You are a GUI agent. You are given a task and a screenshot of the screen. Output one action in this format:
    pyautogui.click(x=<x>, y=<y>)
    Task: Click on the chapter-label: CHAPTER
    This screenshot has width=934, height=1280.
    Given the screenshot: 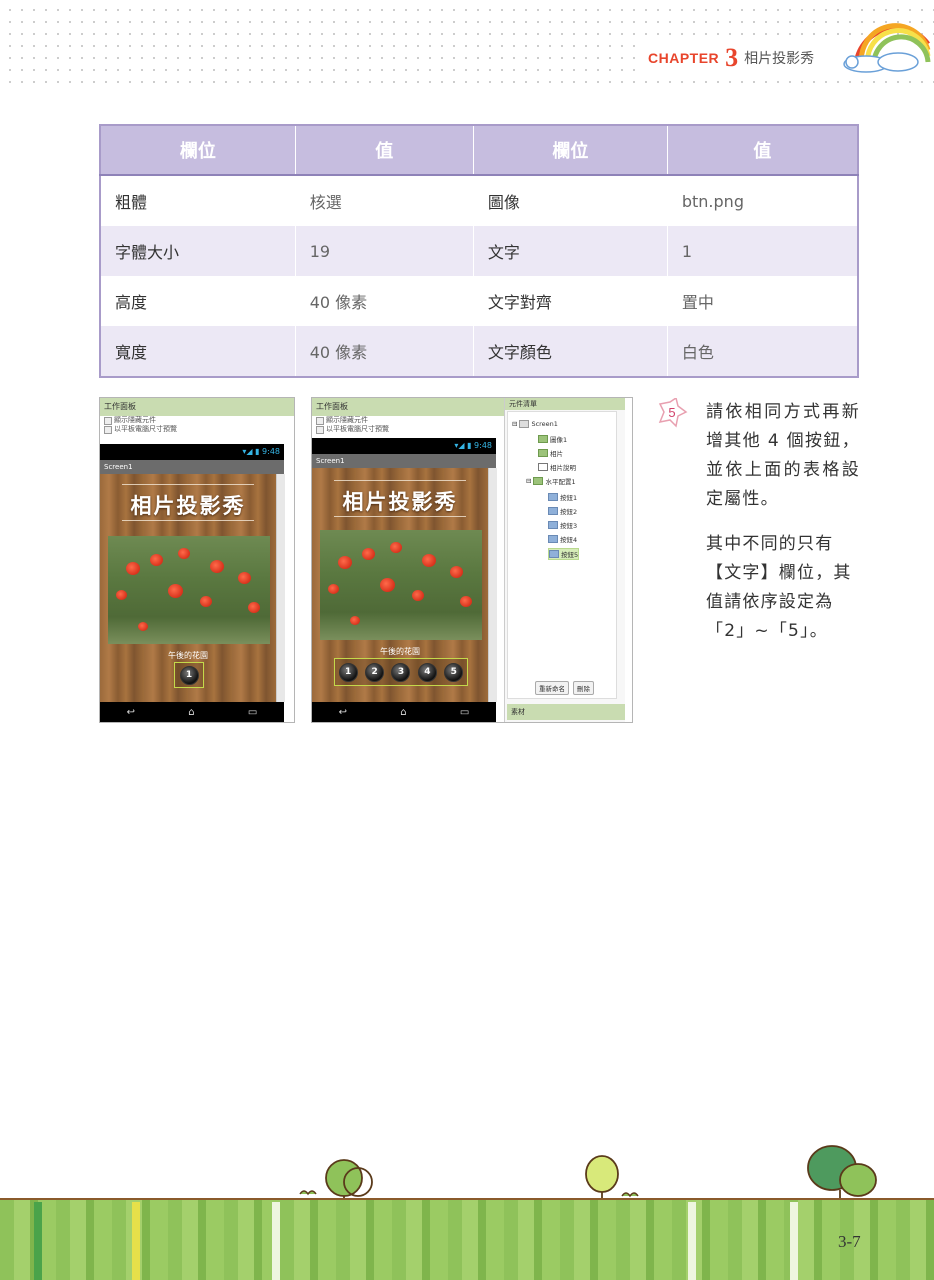 What is the action you would take?
    pyautogui.click(x=684, y=58)
    